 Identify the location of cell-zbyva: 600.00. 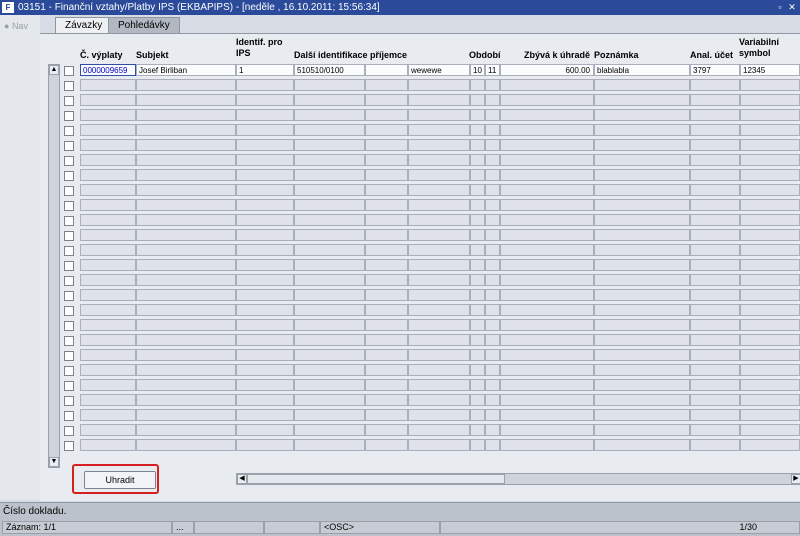
(547, 70).